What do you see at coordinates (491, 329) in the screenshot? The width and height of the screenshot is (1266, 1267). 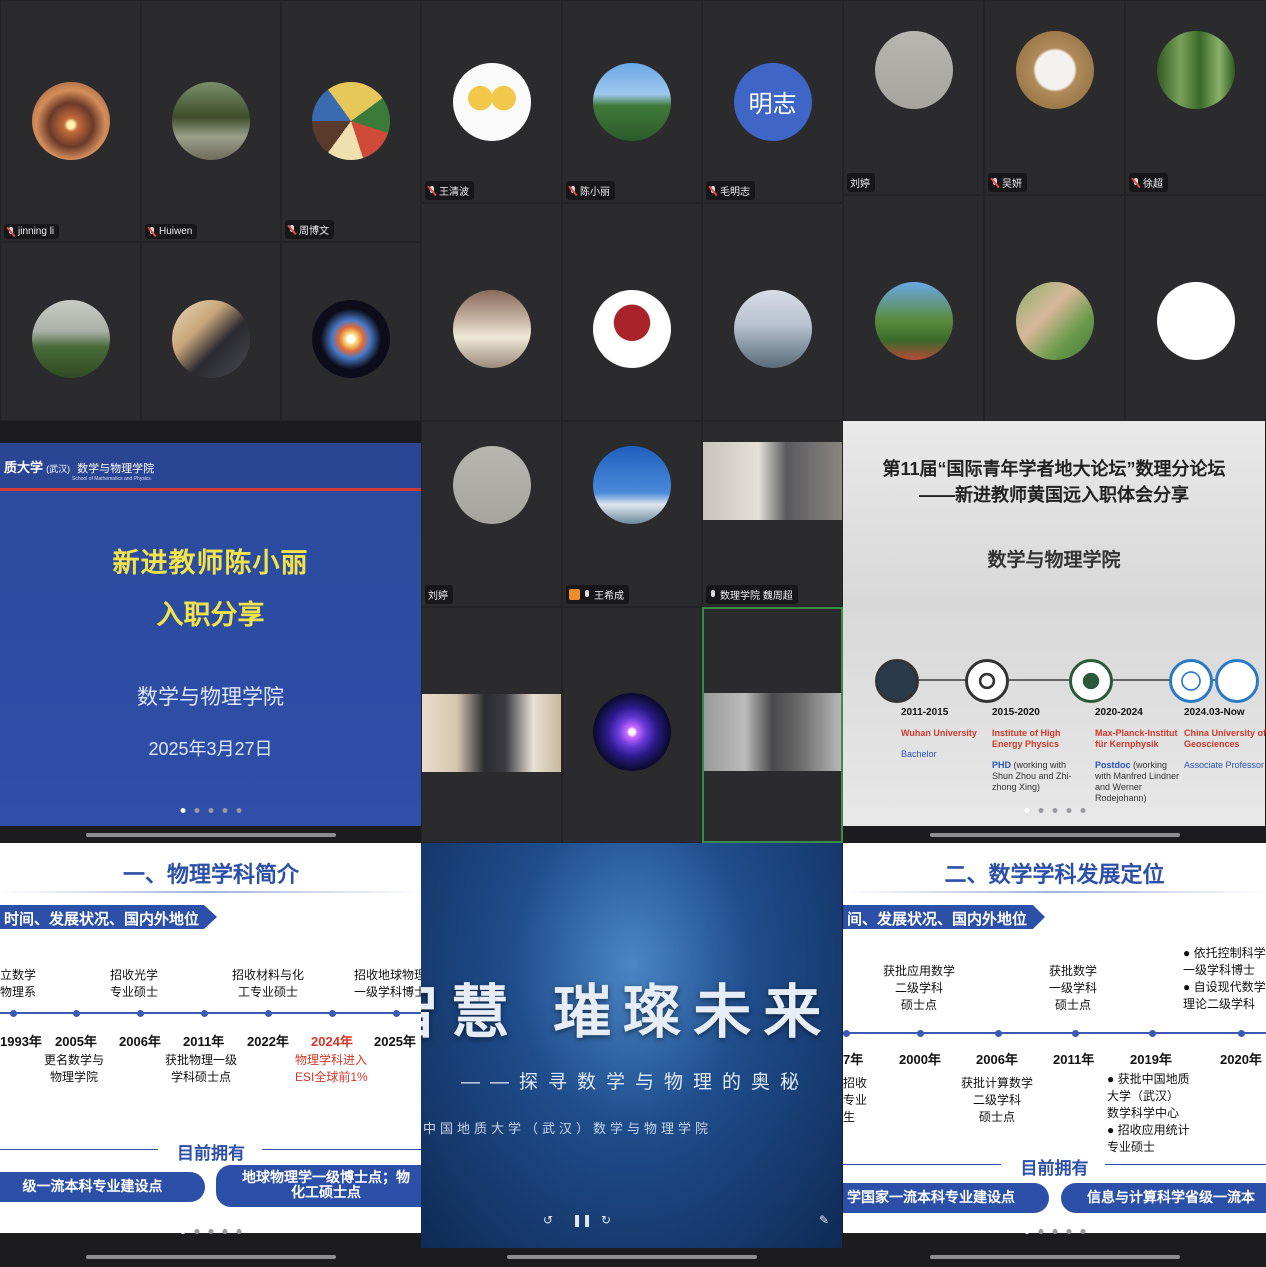 I see `child-photo-icon` at bounding box center [491, 329].